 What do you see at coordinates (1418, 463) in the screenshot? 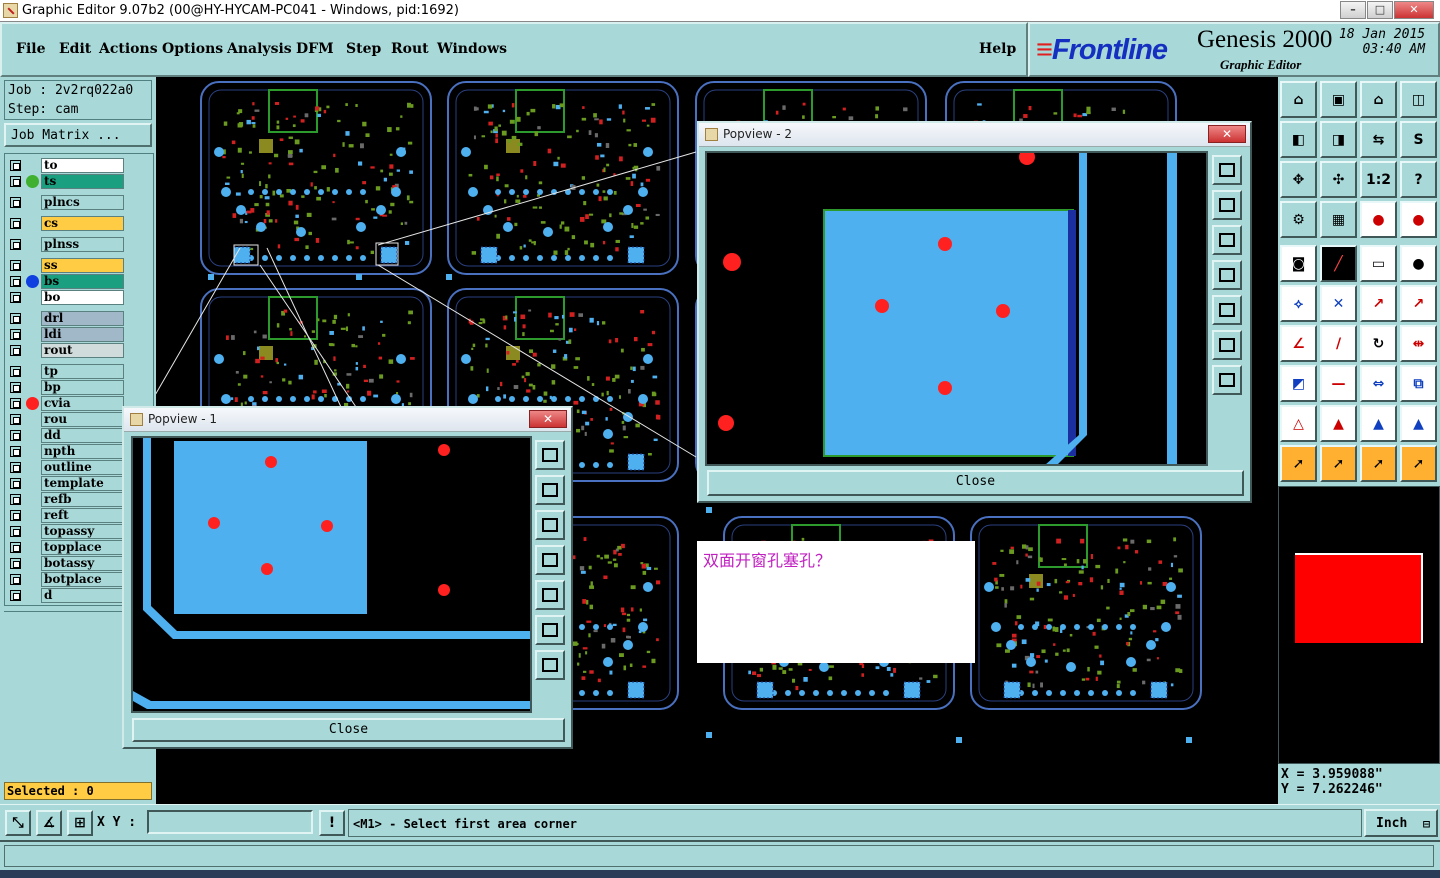
I see `pointer-measure-button: ➚` at bounding box center [1418, 463].